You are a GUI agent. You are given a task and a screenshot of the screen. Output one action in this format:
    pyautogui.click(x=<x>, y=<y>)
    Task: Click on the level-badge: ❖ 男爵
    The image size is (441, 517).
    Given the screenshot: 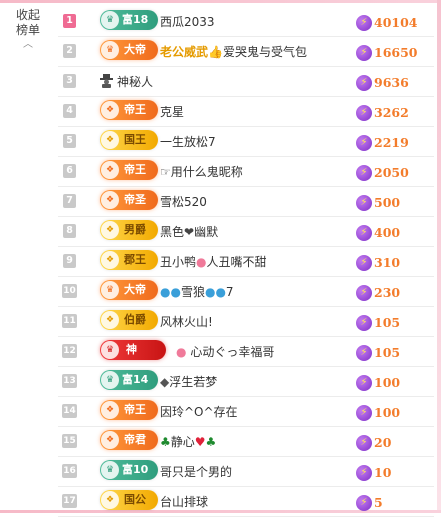 What is the action you would take?
    pyautogui.click(x=129, y=230)
    